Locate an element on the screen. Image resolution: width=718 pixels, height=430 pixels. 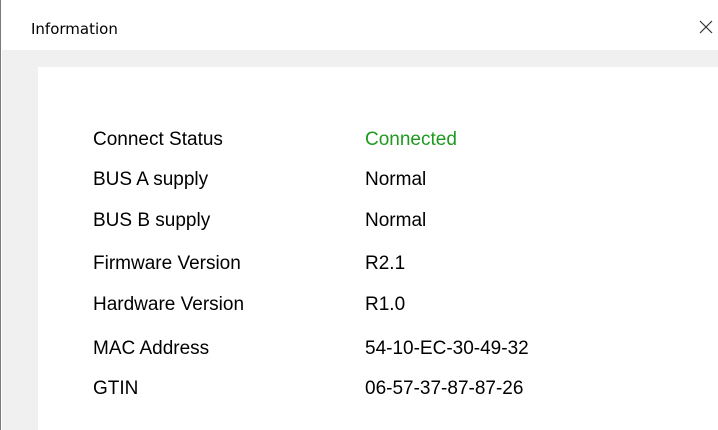
close-button is located at coordinates (706, 27).